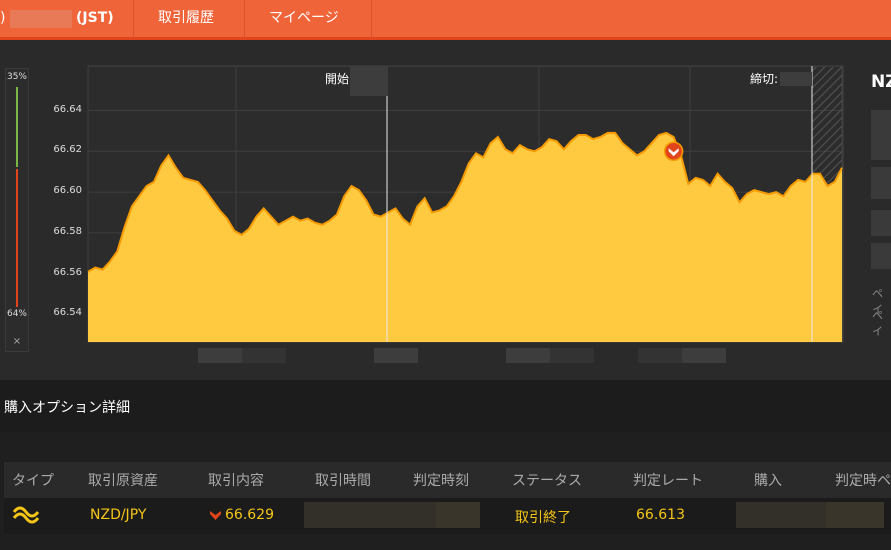 The width and height of the screenshot is (891, 550). Describe the element at coordinates (768, 481) in the screenshot. I see `col-purchase: 購入` at that location.